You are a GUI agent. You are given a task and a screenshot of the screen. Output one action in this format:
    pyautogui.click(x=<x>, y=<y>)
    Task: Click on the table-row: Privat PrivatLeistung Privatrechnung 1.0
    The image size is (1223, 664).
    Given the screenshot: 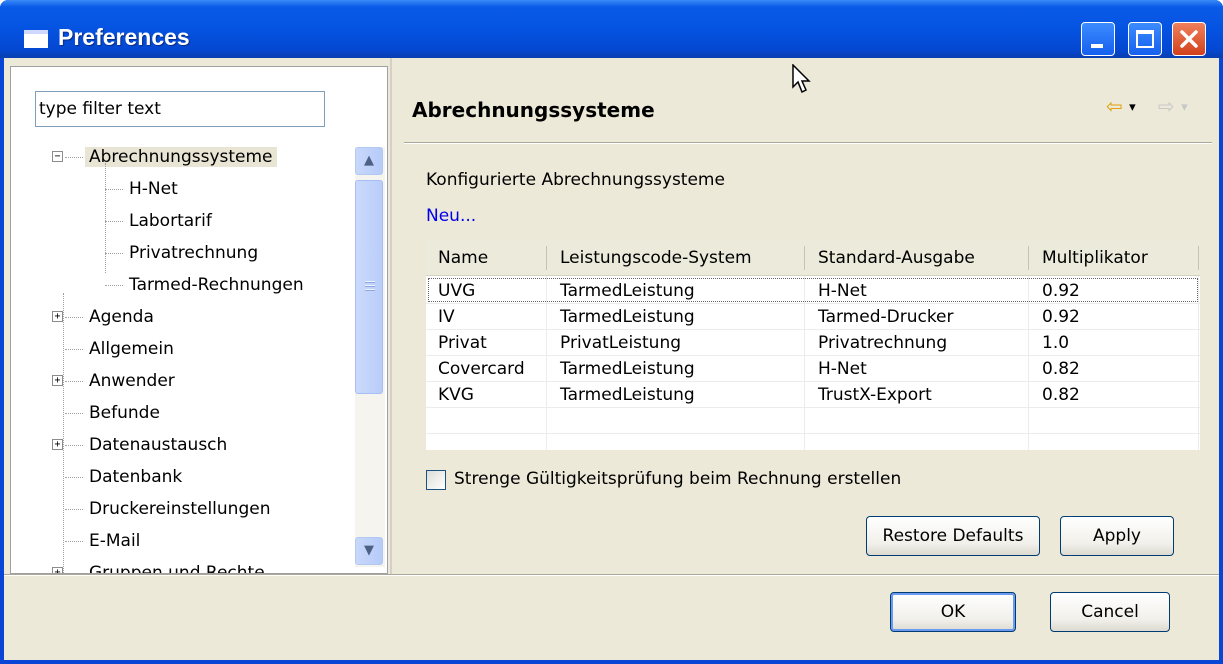 What is the action you would take?
    pyautogui.click(x=813, y=343)
    